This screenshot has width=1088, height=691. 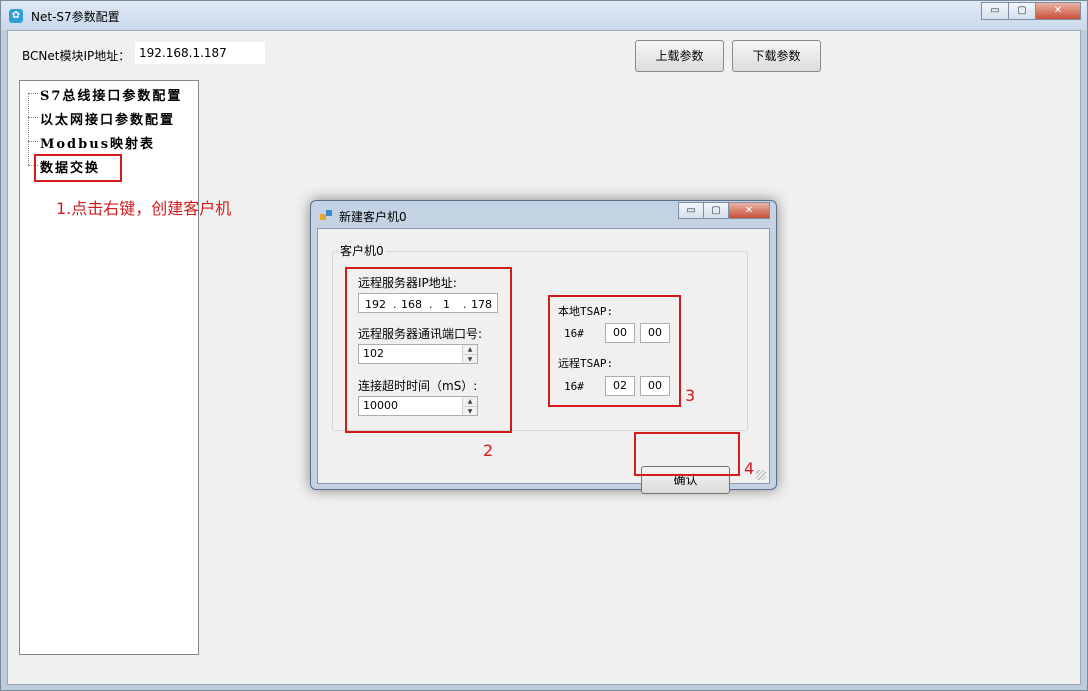 What do you see at coordinates (761, 475) in the screenshot?
I see `resize-grip` at bounding box center [761, 475].